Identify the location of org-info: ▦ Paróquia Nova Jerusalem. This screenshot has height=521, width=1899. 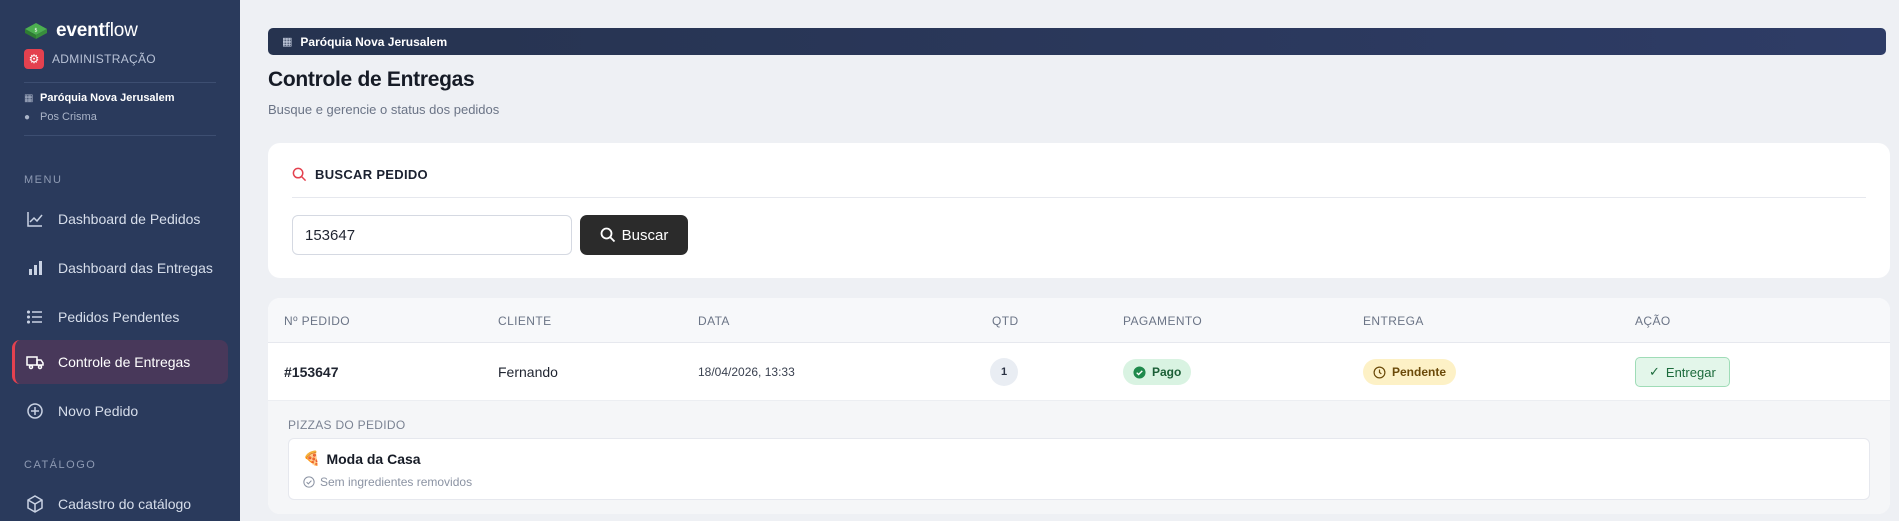
(99, 98).